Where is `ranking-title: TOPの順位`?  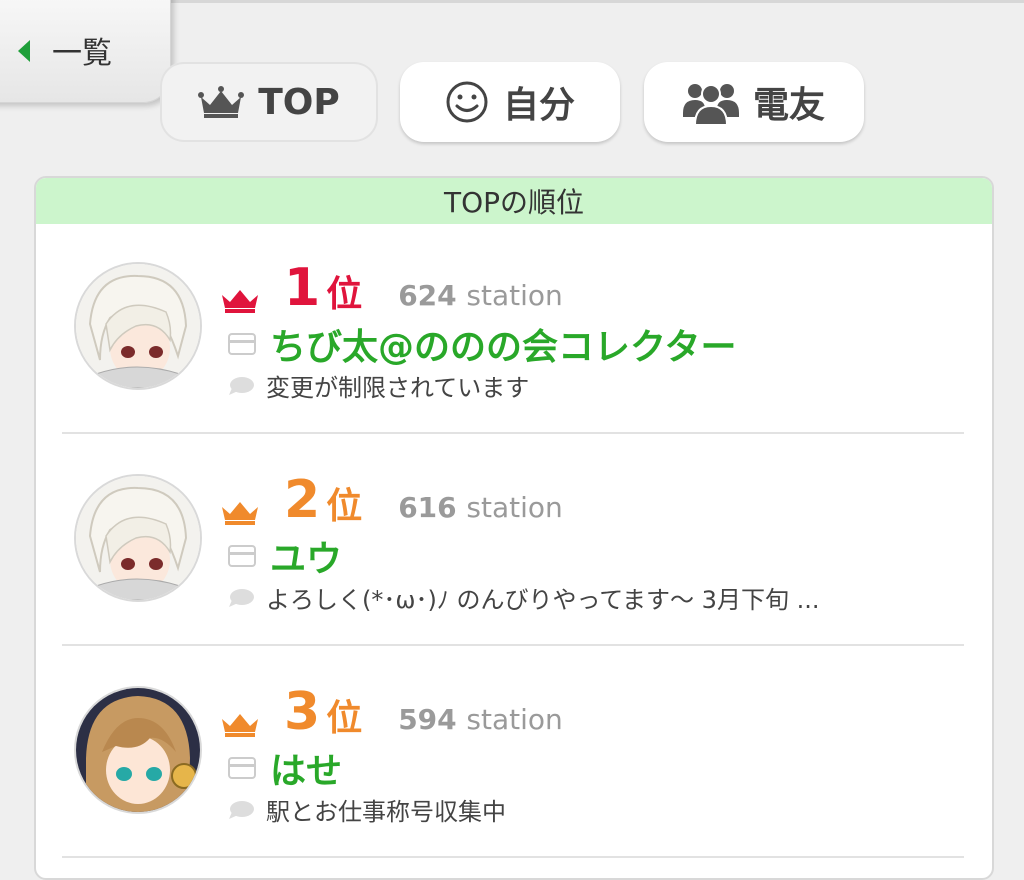
ranking-title: TOPの順位 is located at coordinates (514, 201).